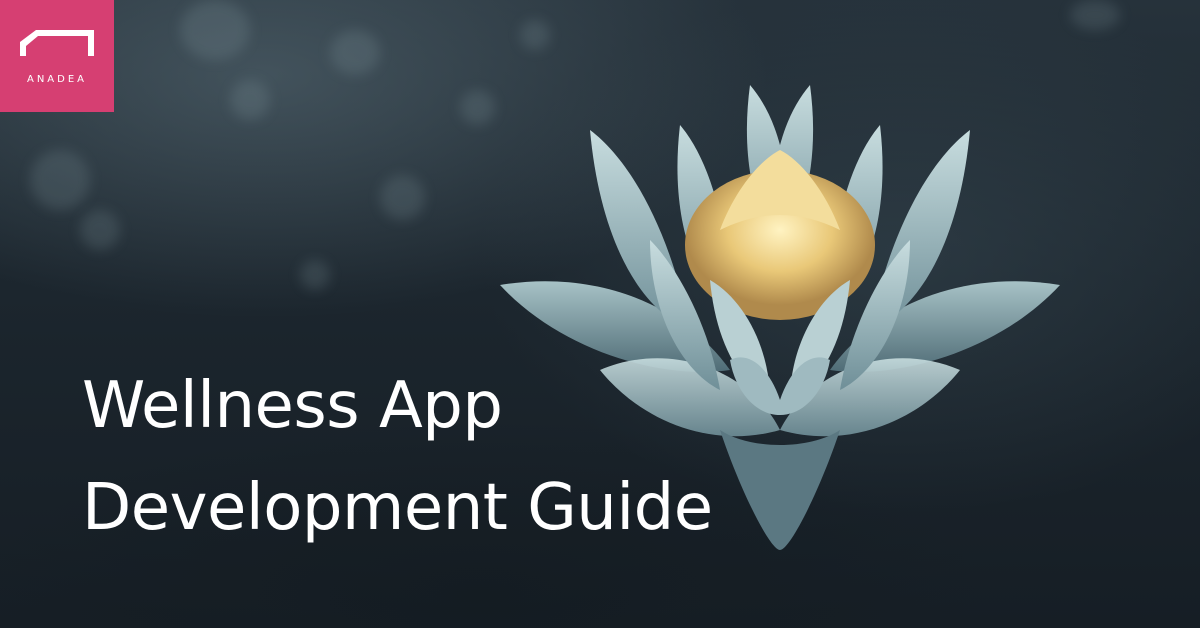  What do you see at coordinates (57, 79) in the screenshot?
I see `brand-name: ANADEA` at bounding box center [57, 79].